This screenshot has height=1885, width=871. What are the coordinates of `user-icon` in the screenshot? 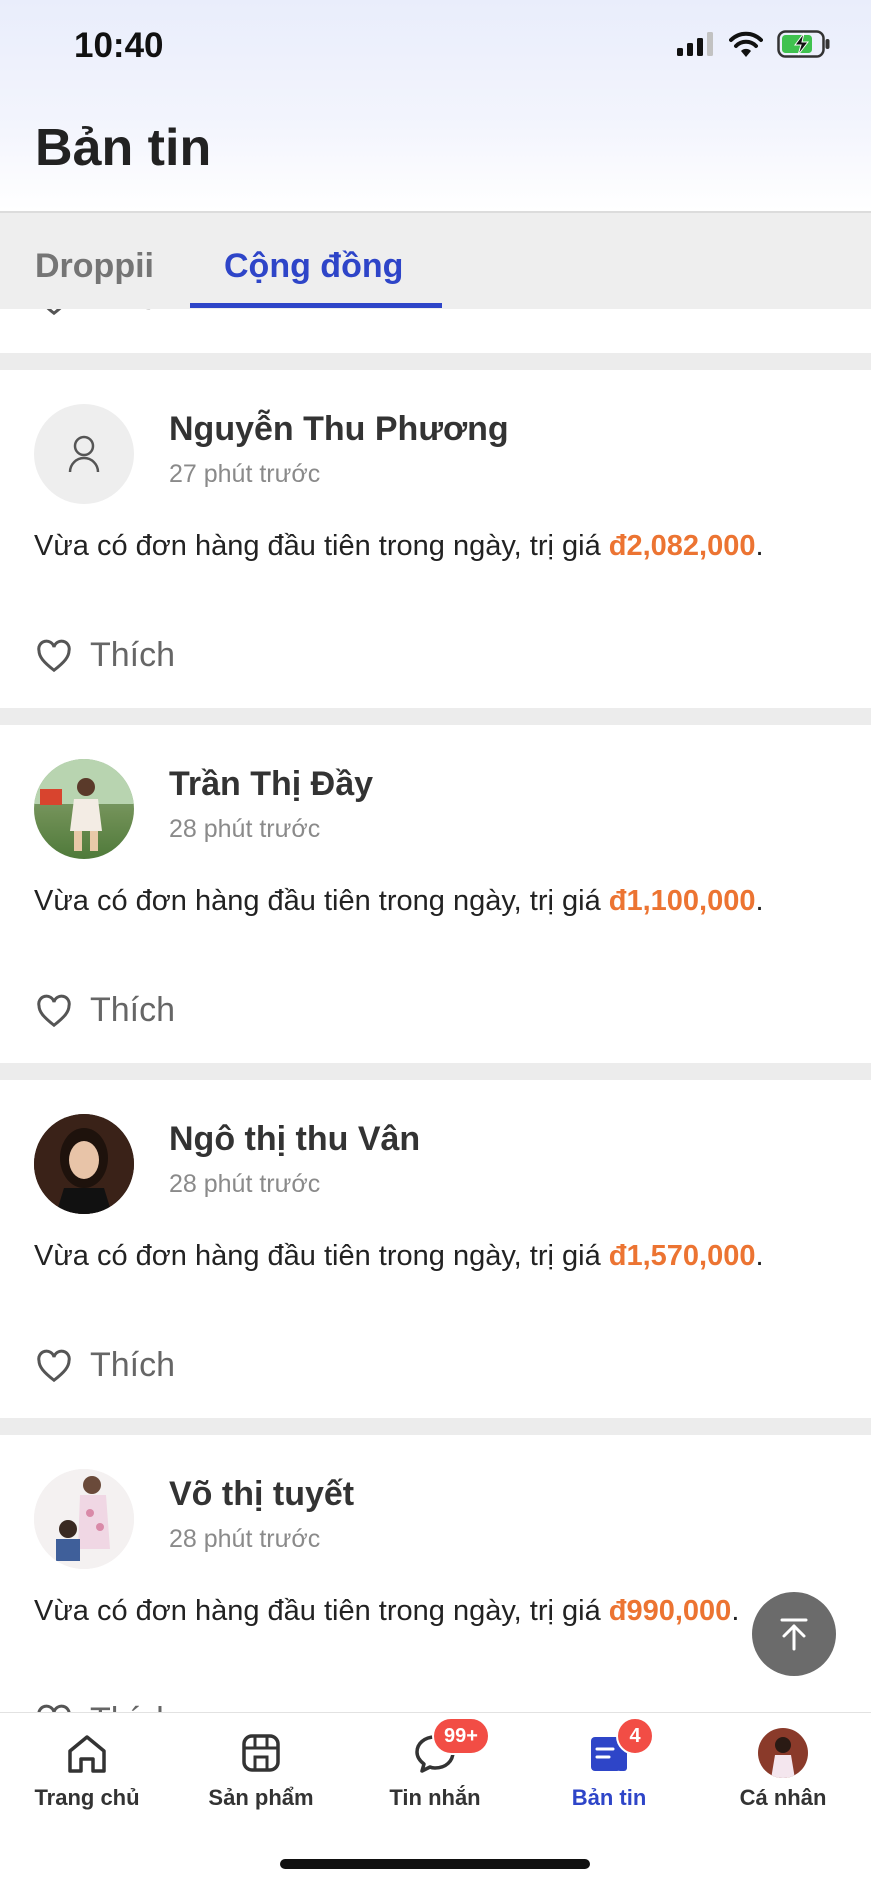 It's located at (84, 454).